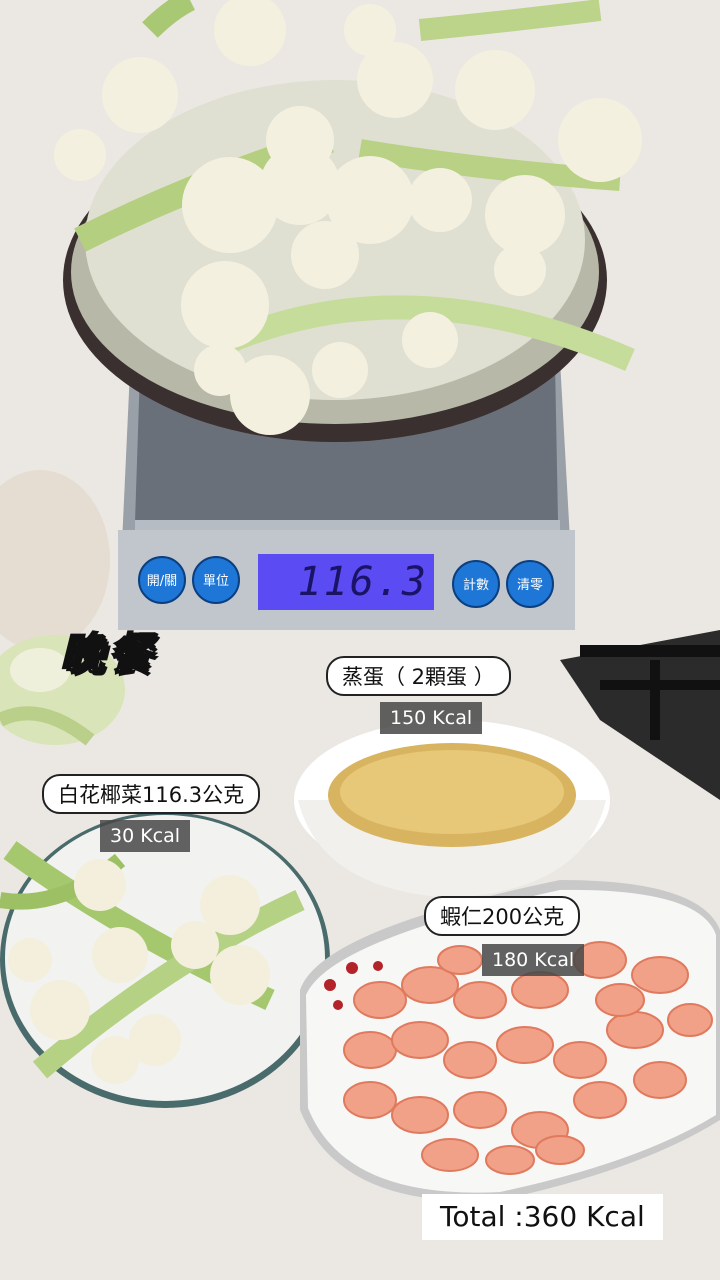  What do you see at coordinates (502, 916) in the screenshot?
I see `shrimp-name-label: 蝦仁200公克` at bounding box center [502, 916].